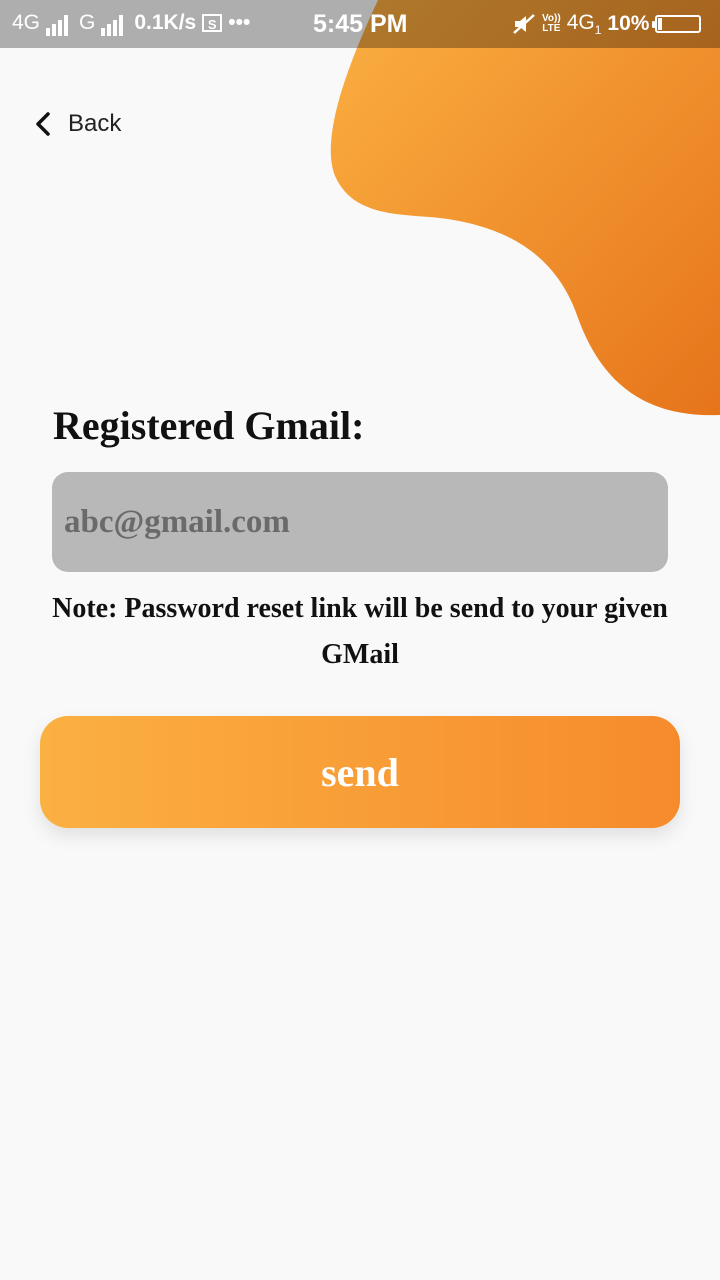 The image size is (720, 1280). Describe the element at coordinates (209, 425) in the screenshot. I see `email-field-label: Registered Gmail:` at that location.